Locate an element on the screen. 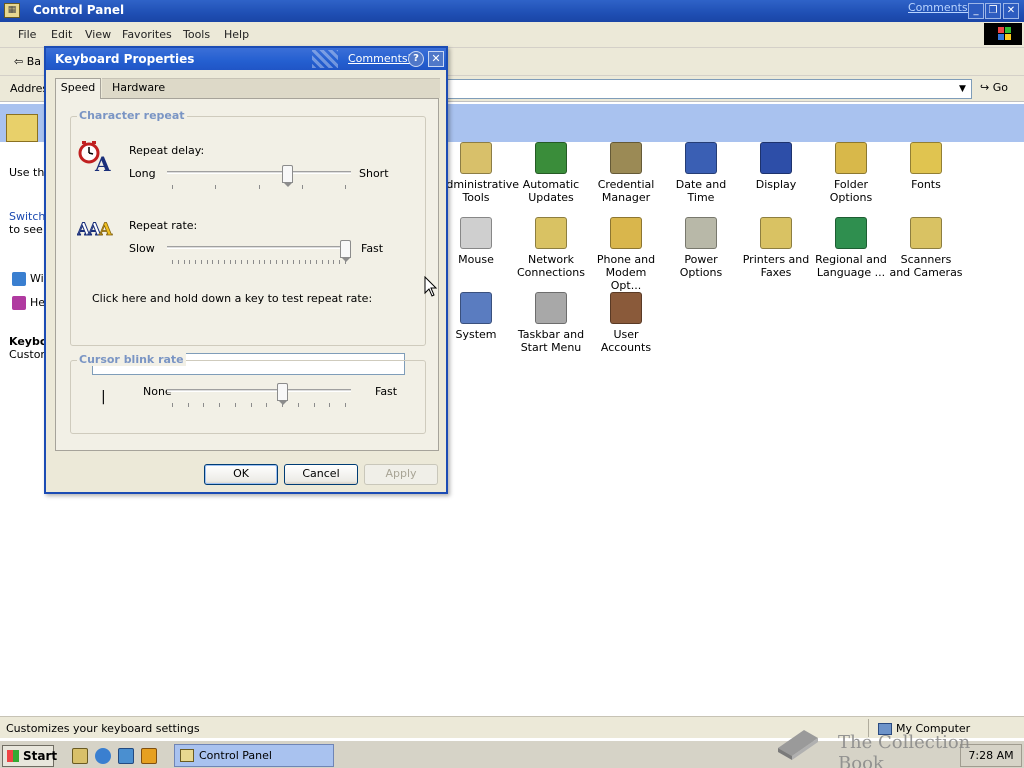  comments-link: Comments? is located at coordinates (940, 7).